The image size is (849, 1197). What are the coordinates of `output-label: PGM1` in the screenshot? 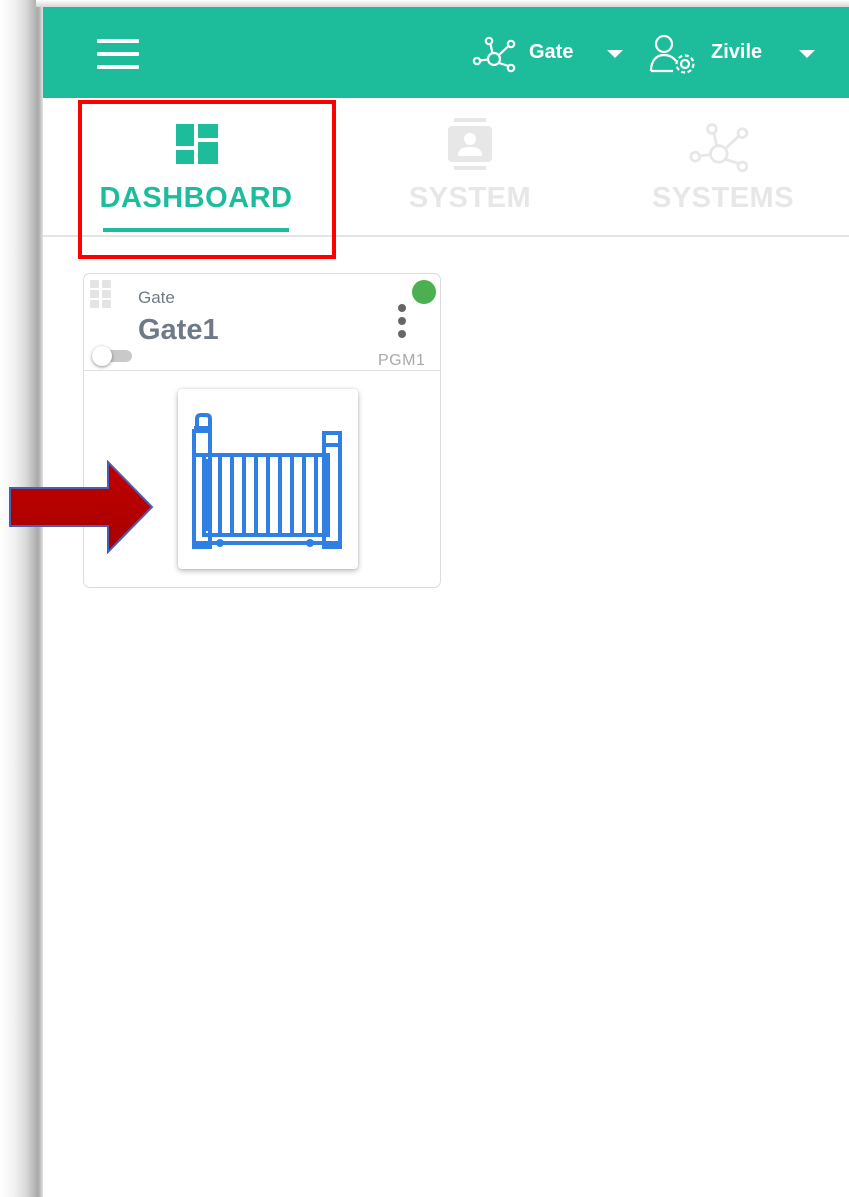 It's located at (402, 360).